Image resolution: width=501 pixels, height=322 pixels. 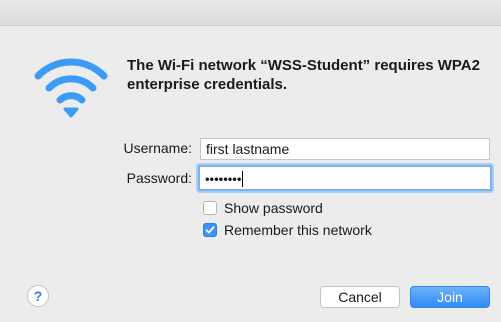 What do you see at coordinates (38, 296) in the screenshot?
I see `help-button: ?` at bounding box center [38, 296].